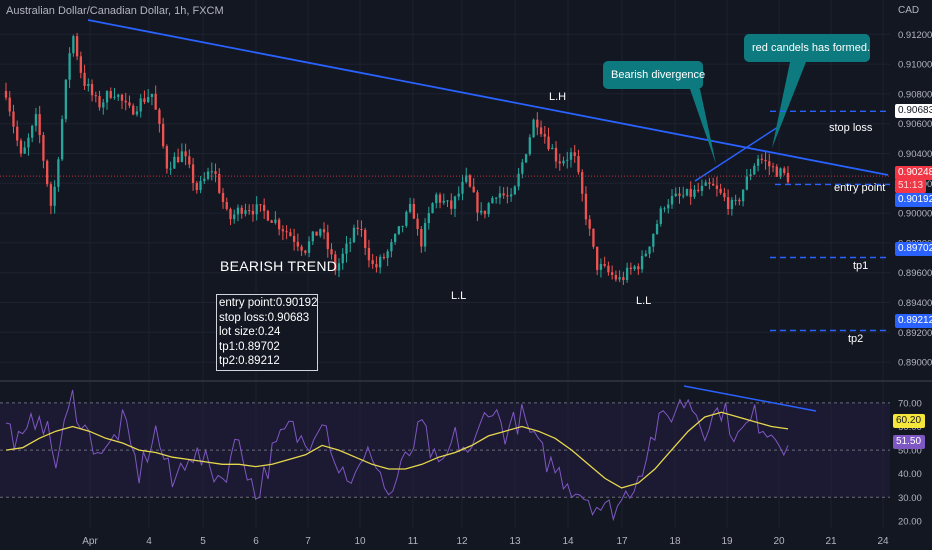  I want to click on y-tick-label: 0.91000, so click(915, 65).